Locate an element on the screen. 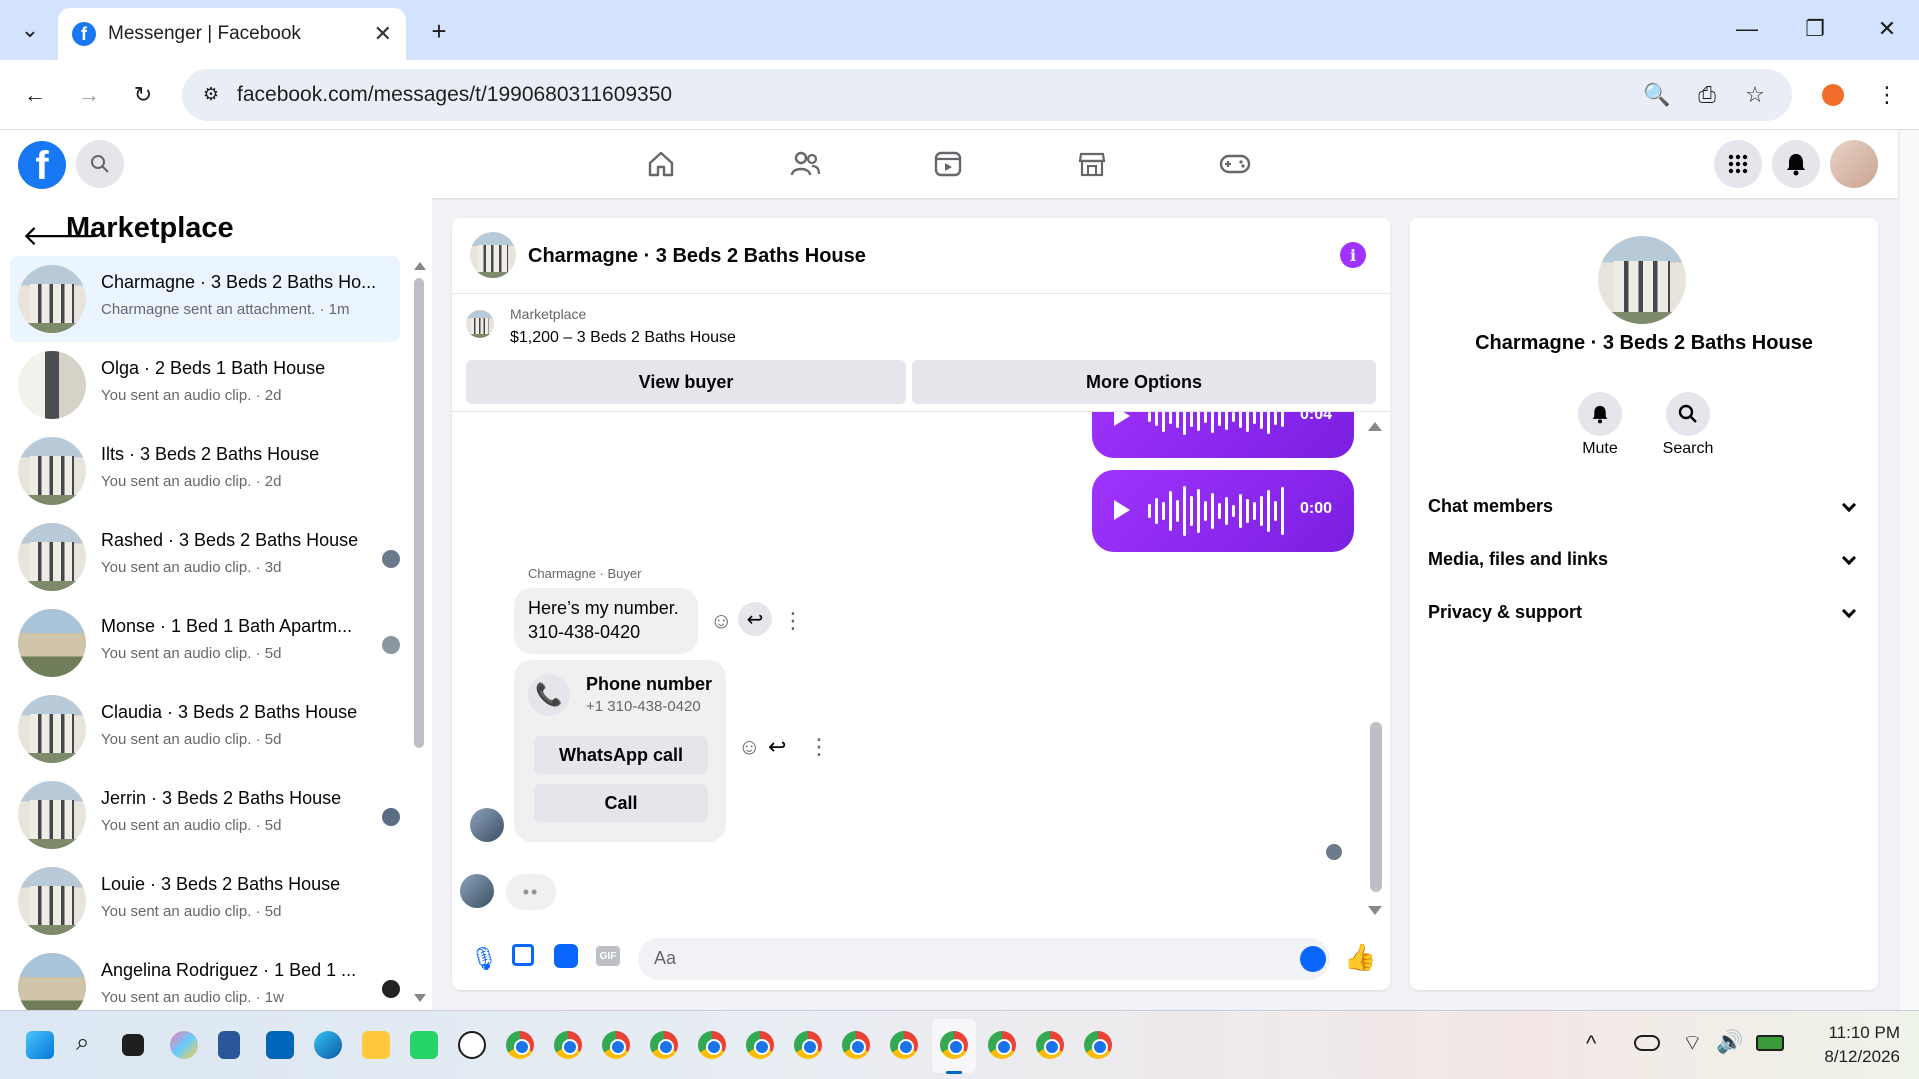 This screenshot has height=1079, width=1919. new-tab-icon: + is located at coordinates (439, 31).